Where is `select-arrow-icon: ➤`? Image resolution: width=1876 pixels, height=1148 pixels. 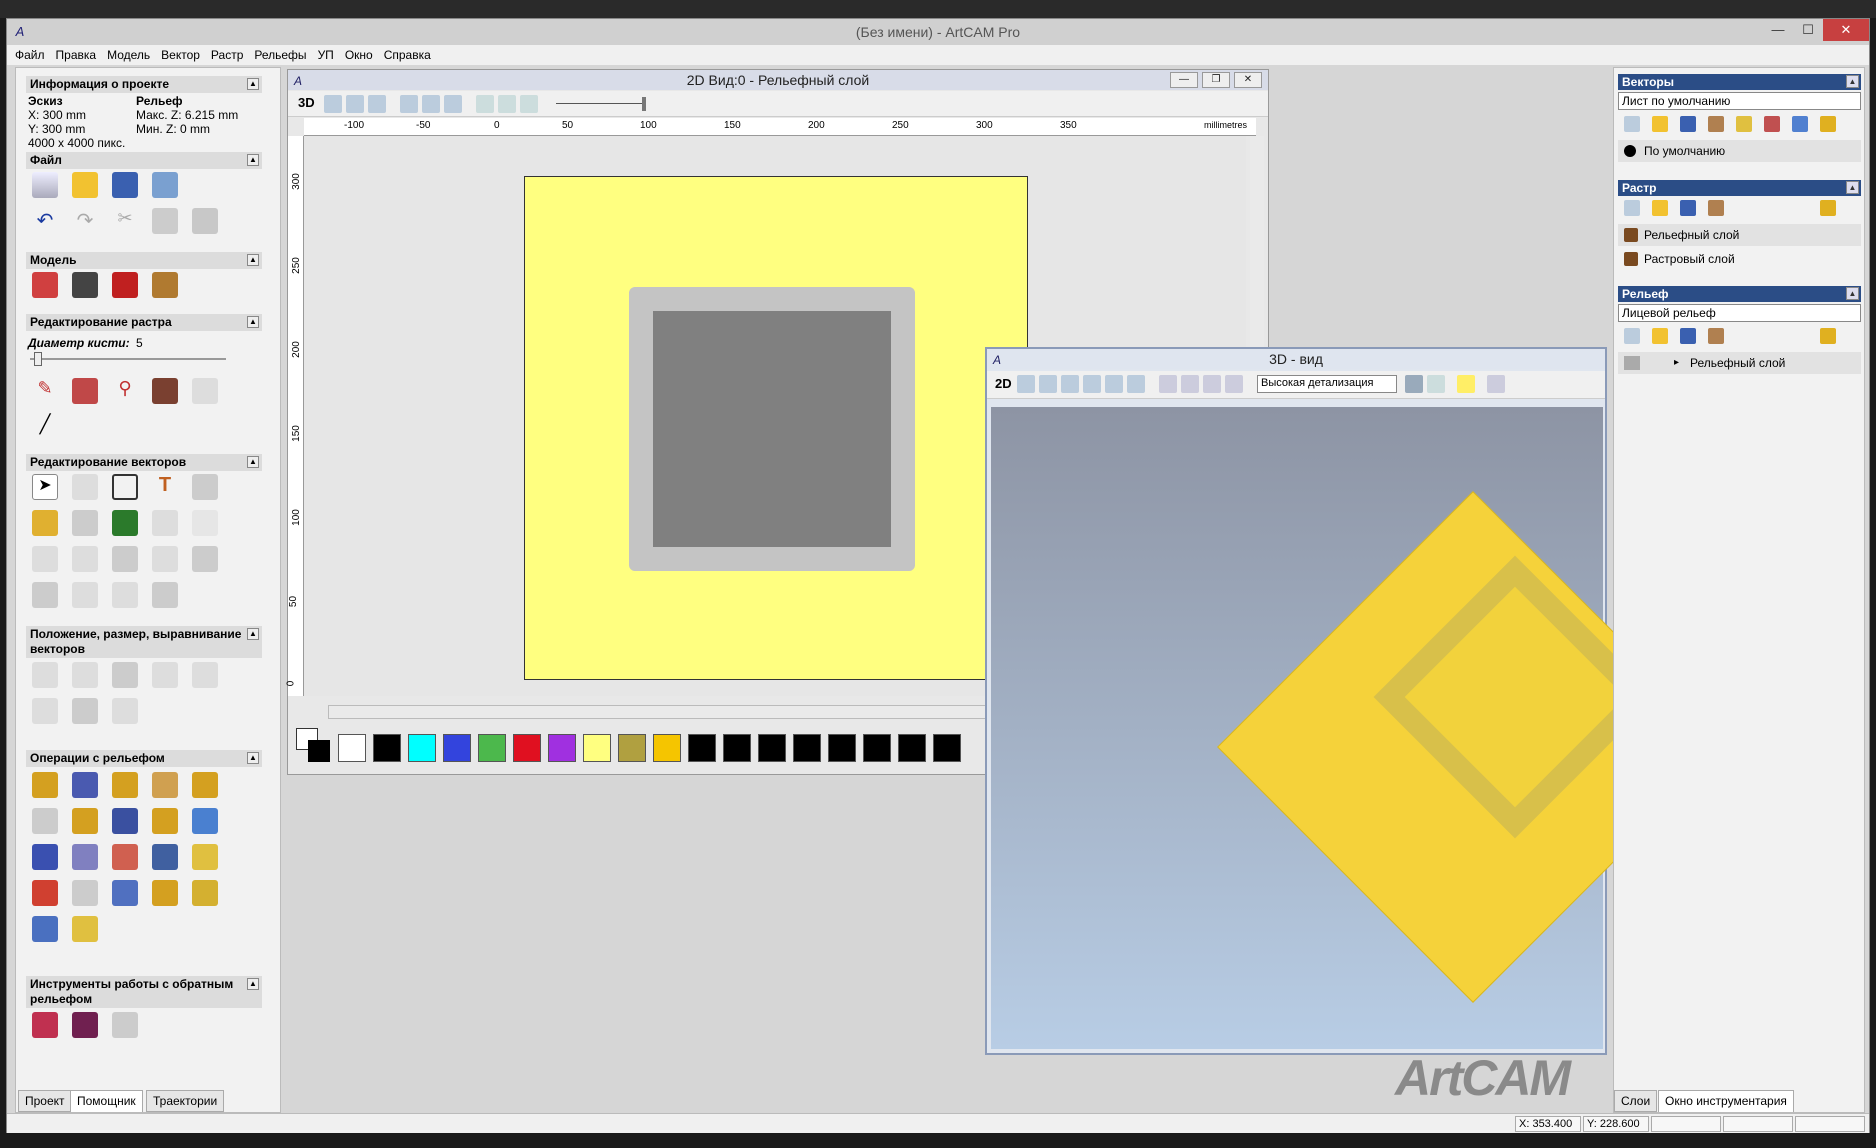
select-arrow-icon: ➤ is located at coordinates (45, 487).